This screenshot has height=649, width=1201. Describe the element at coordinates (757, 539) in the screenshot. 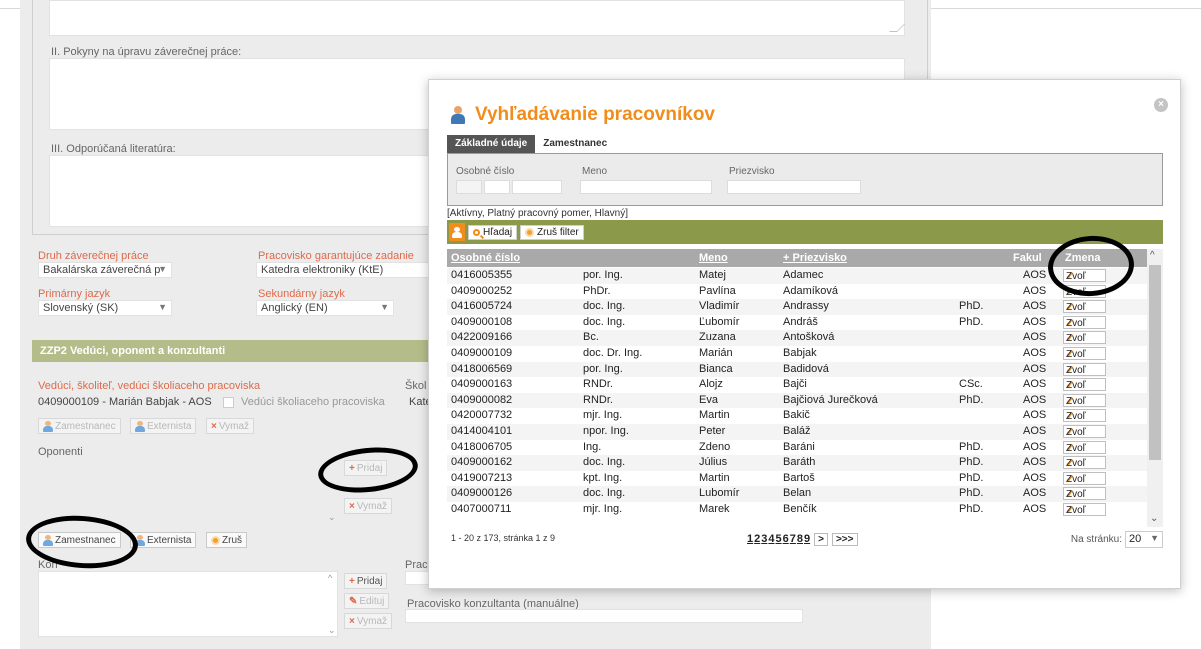

I see `page-link: 2` at that location.